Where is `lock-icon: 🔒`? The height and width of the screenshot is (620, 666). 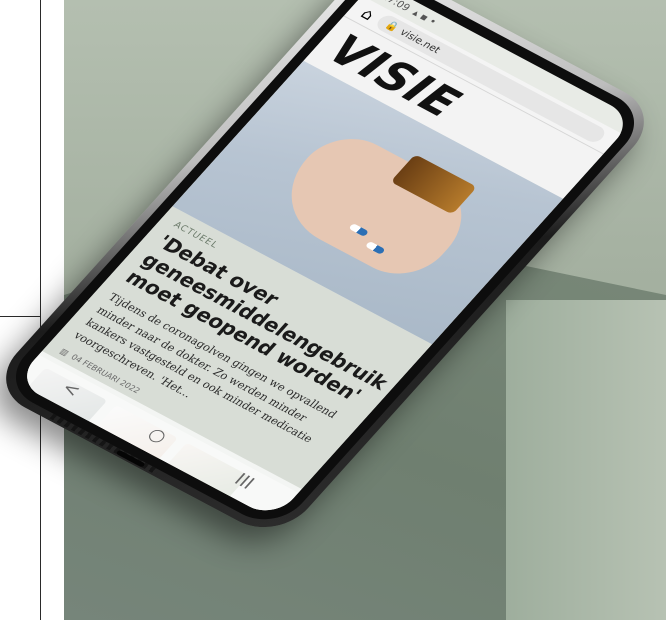 lock-icon: 🔒 is located at coordinates (392, 26).